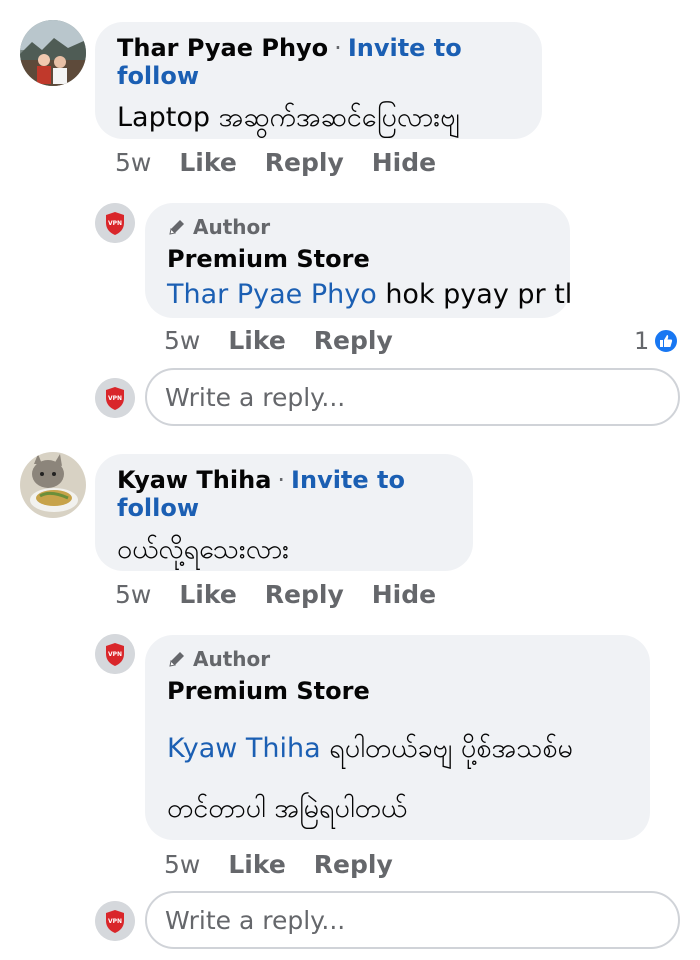  Describe the element at coordinates (272, 294) in the screenshot. I see `mention-link: Thar Pyae Phyo` at that location.